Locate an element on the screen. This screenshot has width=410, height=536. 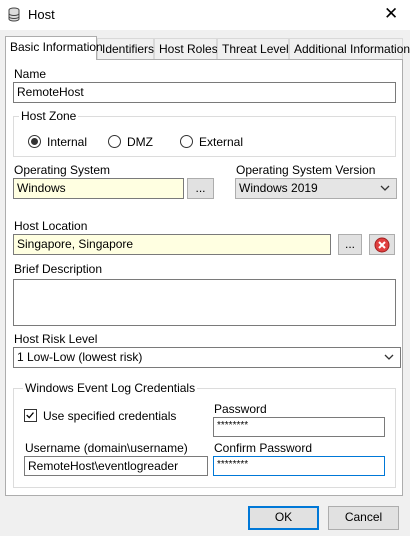
use-credentials-checkbox is located at coordinates (30, 415).